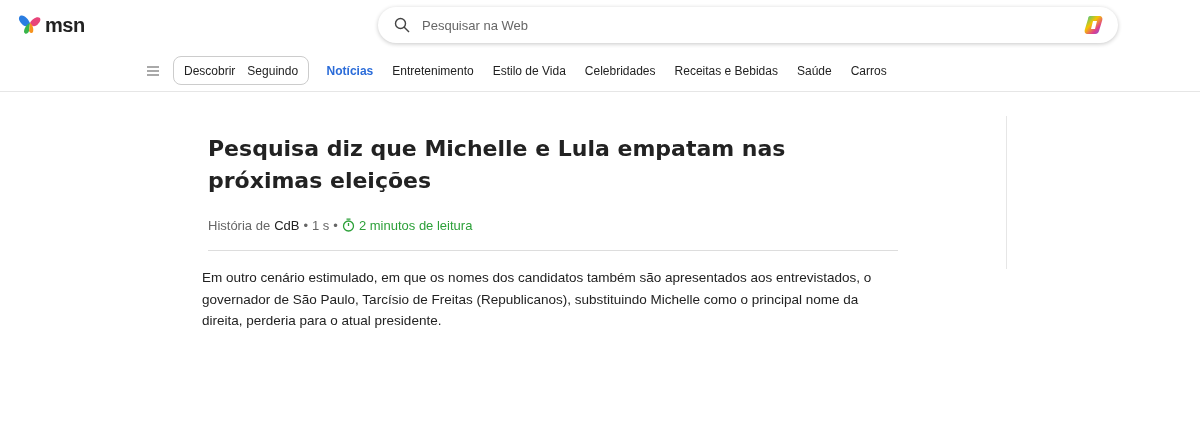 The image size is (1200, 430). Describe the element at coordinates (726, 70) in the screenshot. I see `nav-tab: Receitas e Bebidas` at that location.